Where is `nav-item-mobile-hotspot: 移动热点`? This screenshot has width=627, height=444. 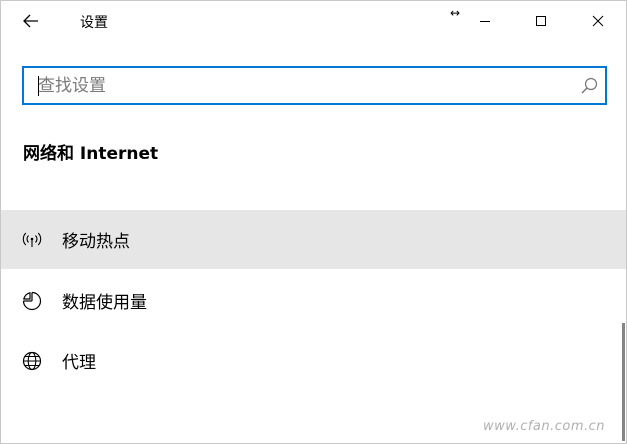 nav-item-mobile-hotspot: 移动热点 is located at coordinates (313, 239).